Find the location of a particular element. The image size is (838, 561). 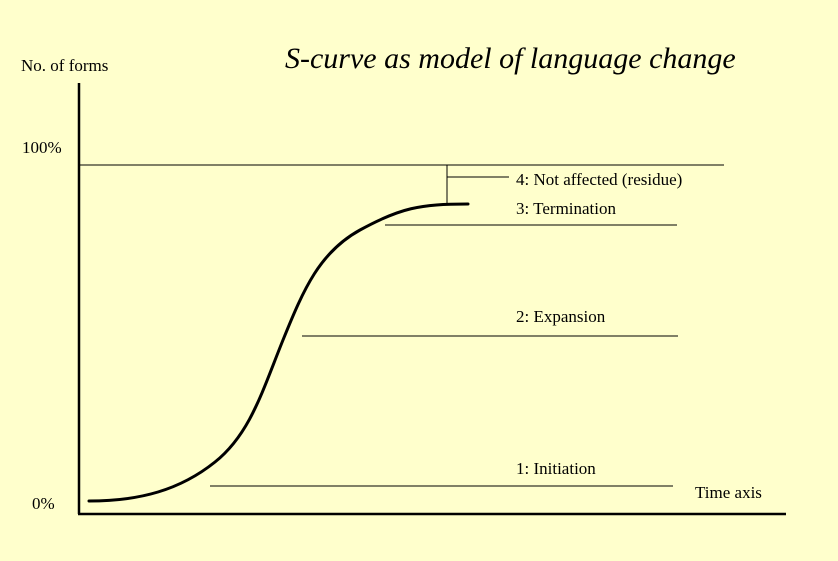

diagram-title: S-curve as model of language change is located at coordinates (510, 58).